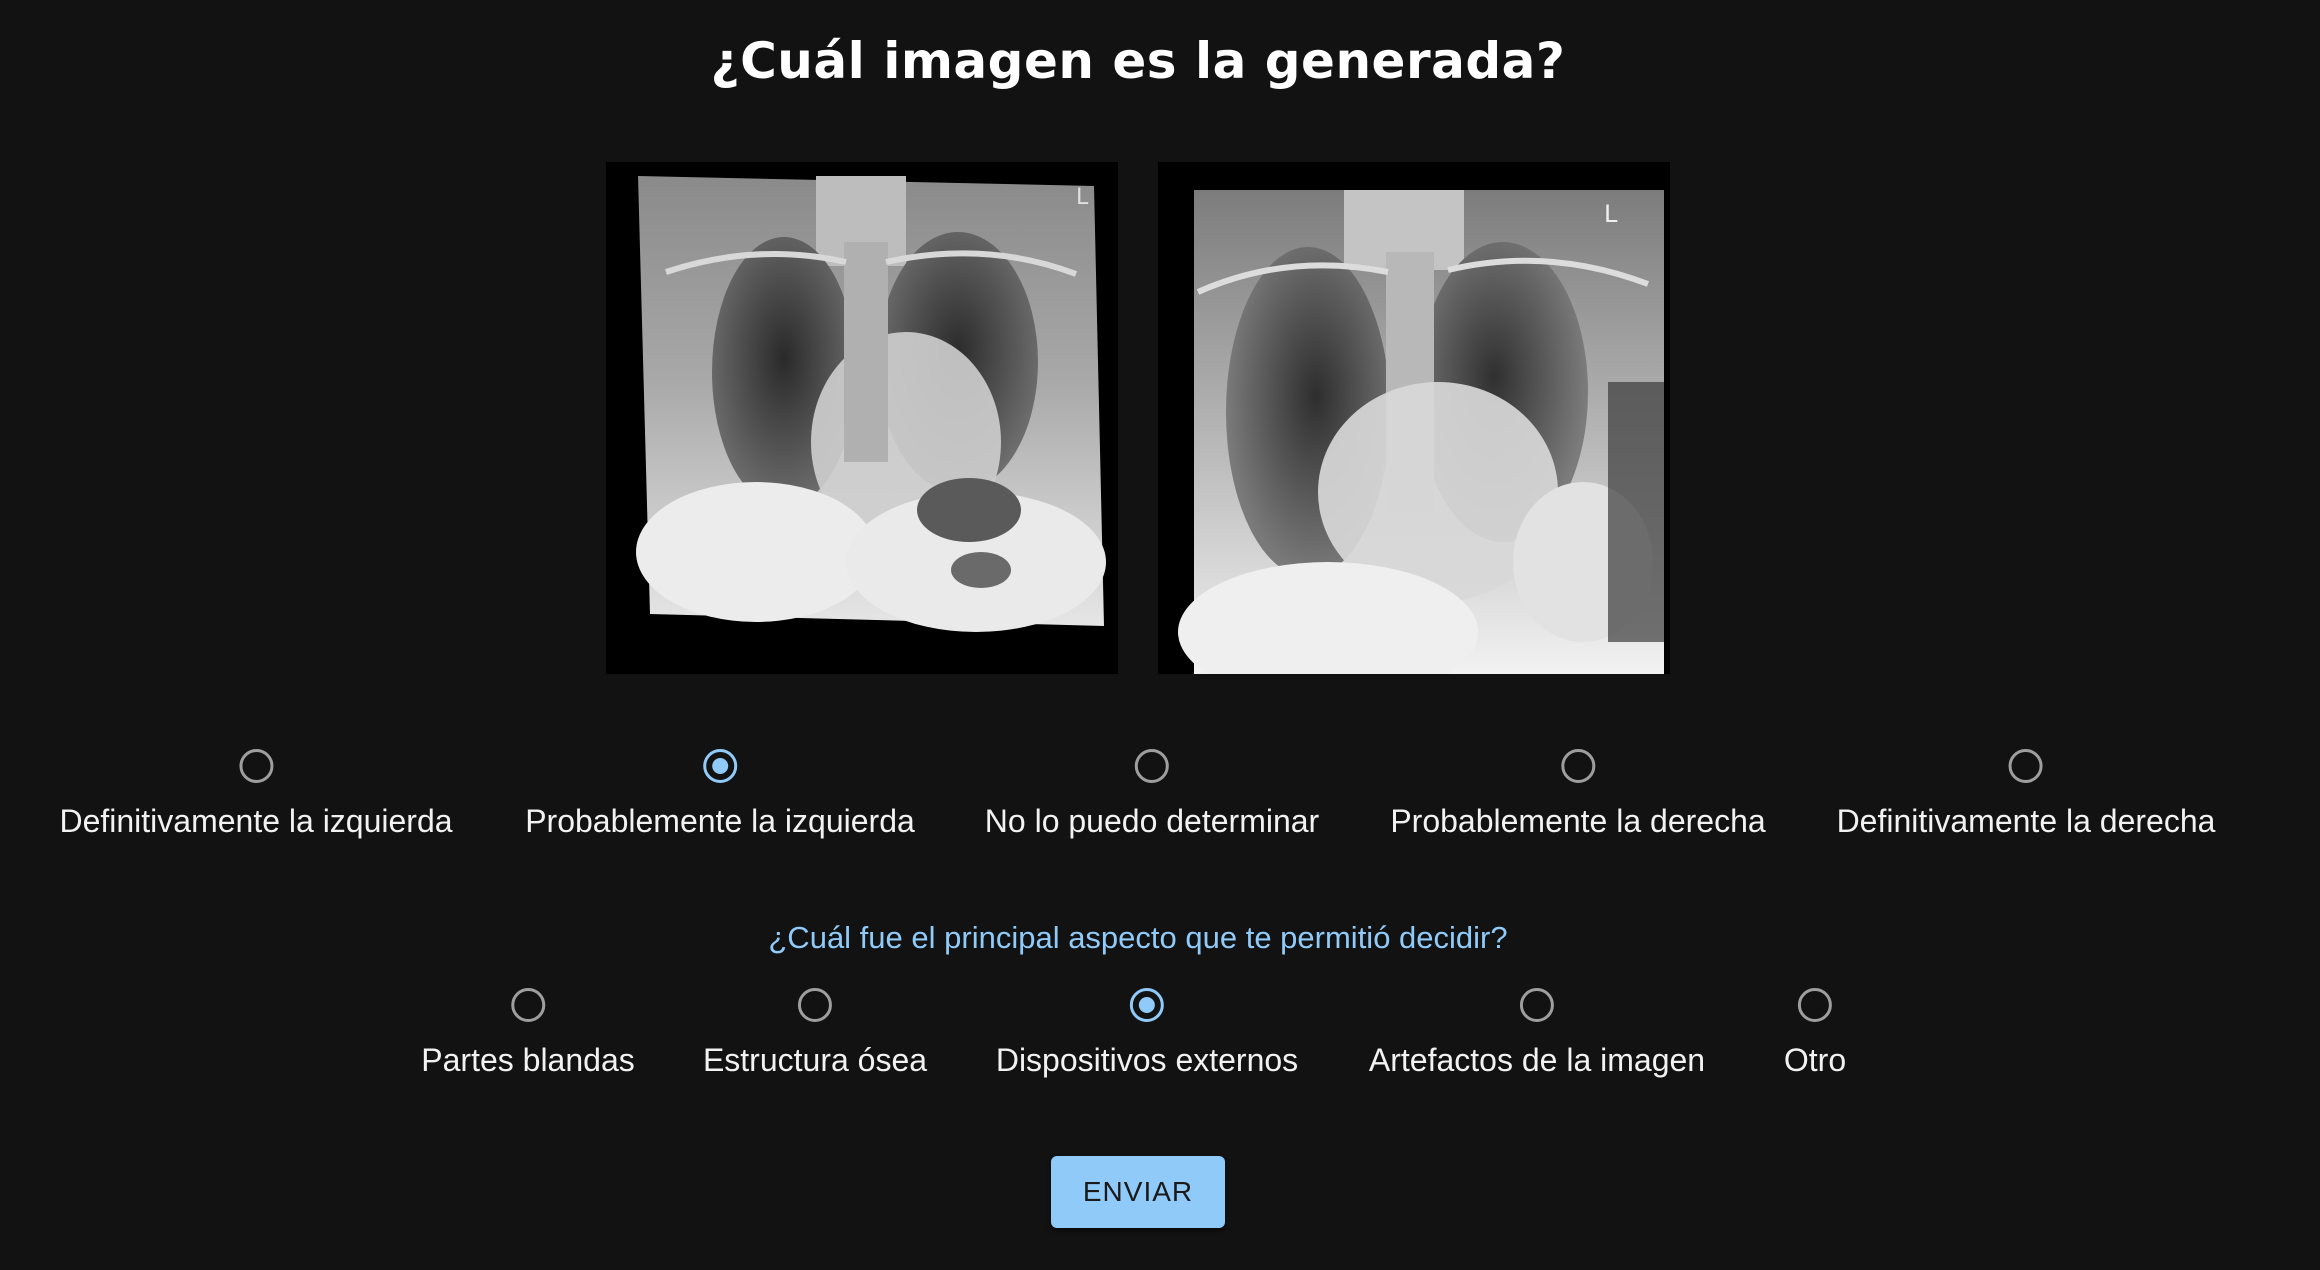  Describe the element at coordinates (528, 1060) in the screenshot. I see `radio-label: Partes blandas` at that location.